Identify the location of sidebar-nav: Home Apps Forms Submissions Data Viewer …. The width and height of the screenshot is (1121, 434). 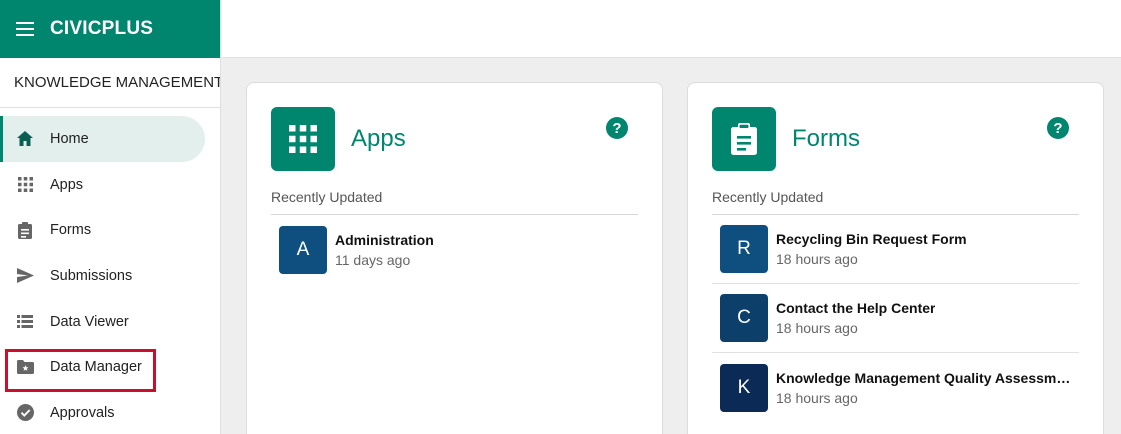
(110, 271).